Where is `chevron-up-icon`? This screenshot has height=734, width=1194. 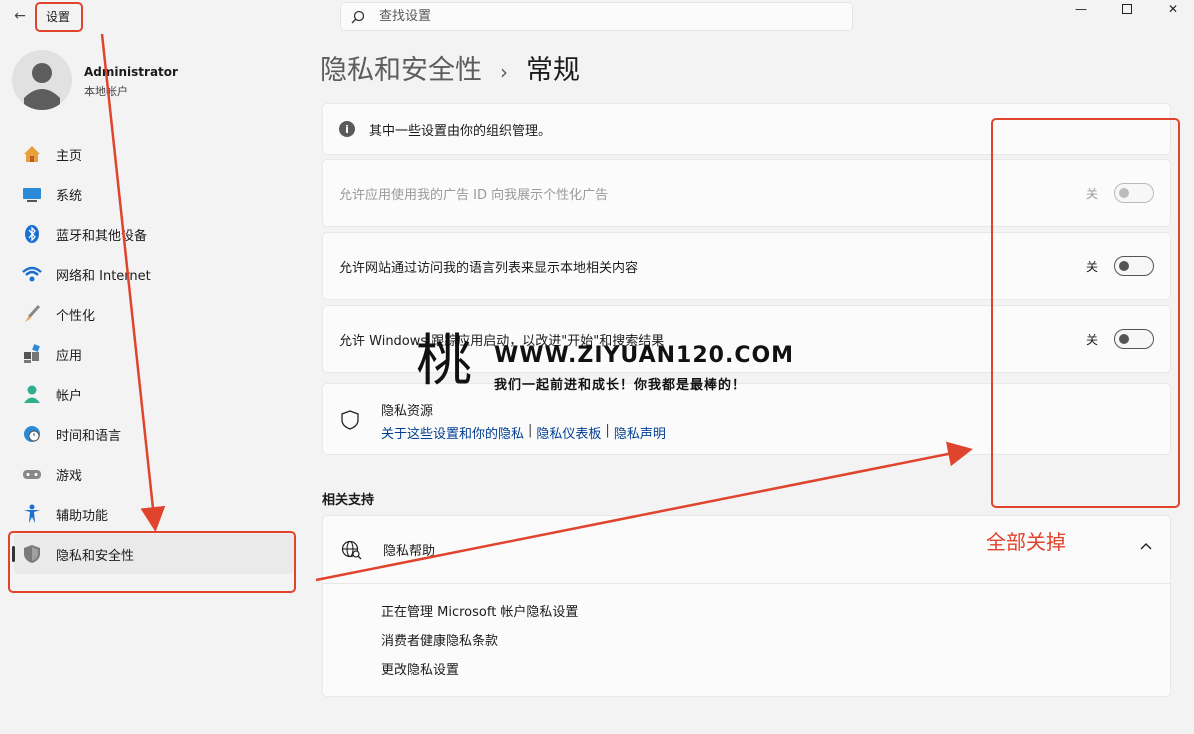
chevron-up-icon is located at coordinates (1146, 546).